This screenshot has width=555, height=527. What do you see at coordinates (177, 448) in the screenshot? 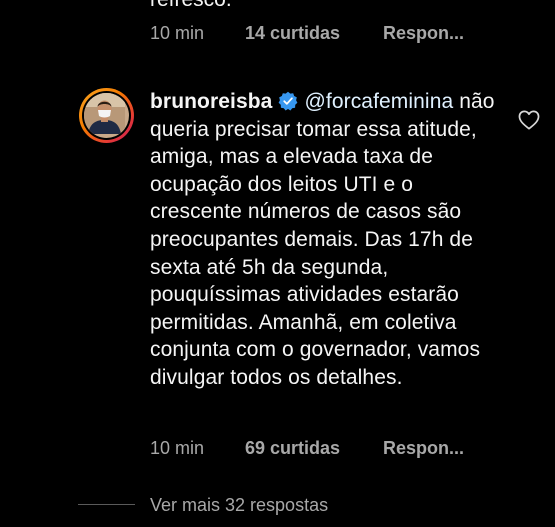
I see `comment-time: 10 min` at bounding box center [177, 448].